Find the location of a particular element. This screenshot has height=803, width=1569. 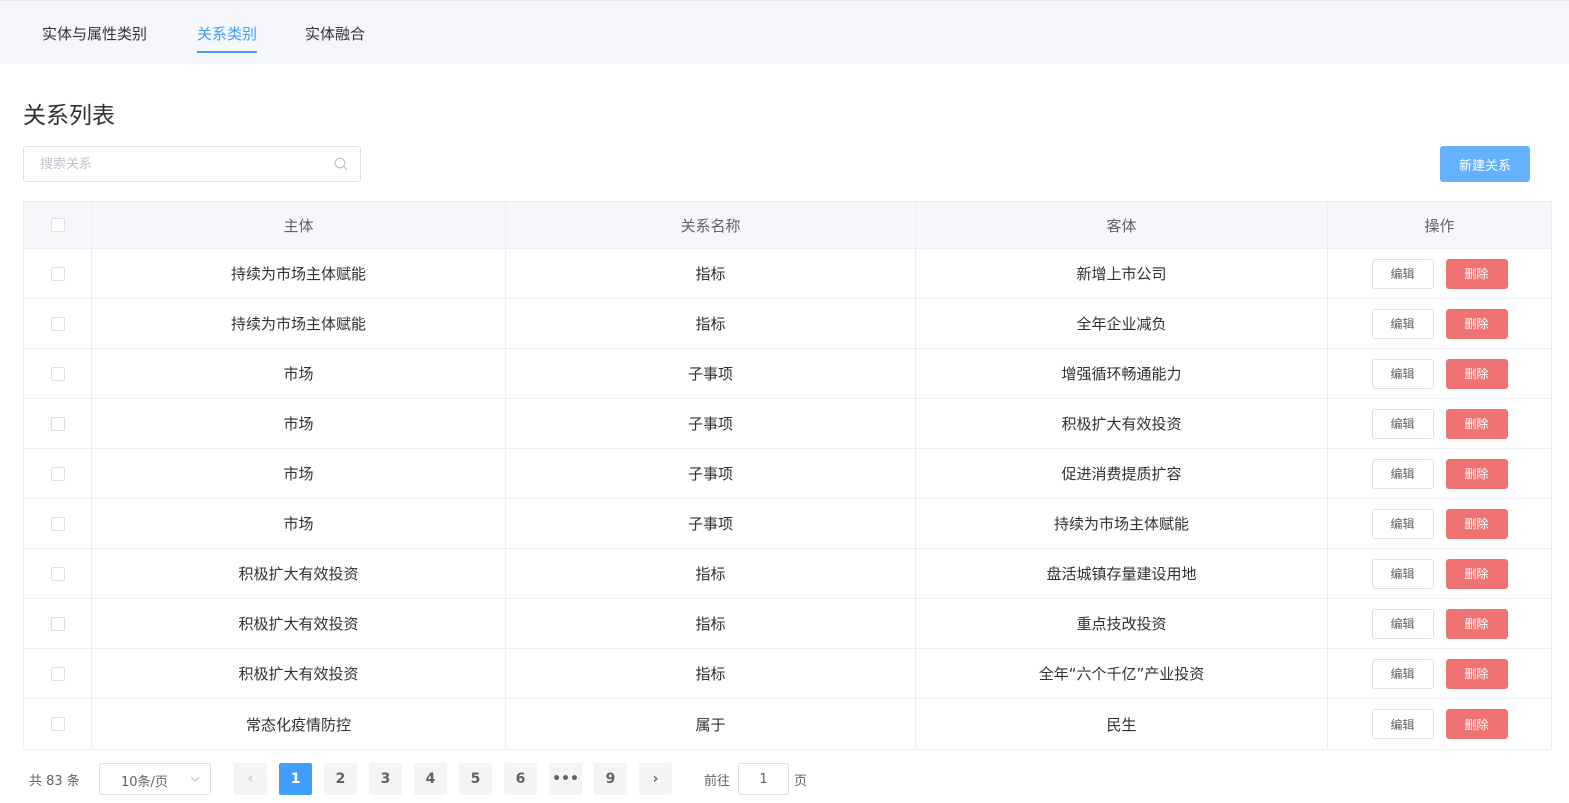

search-box is located at coordinates (192, 164).